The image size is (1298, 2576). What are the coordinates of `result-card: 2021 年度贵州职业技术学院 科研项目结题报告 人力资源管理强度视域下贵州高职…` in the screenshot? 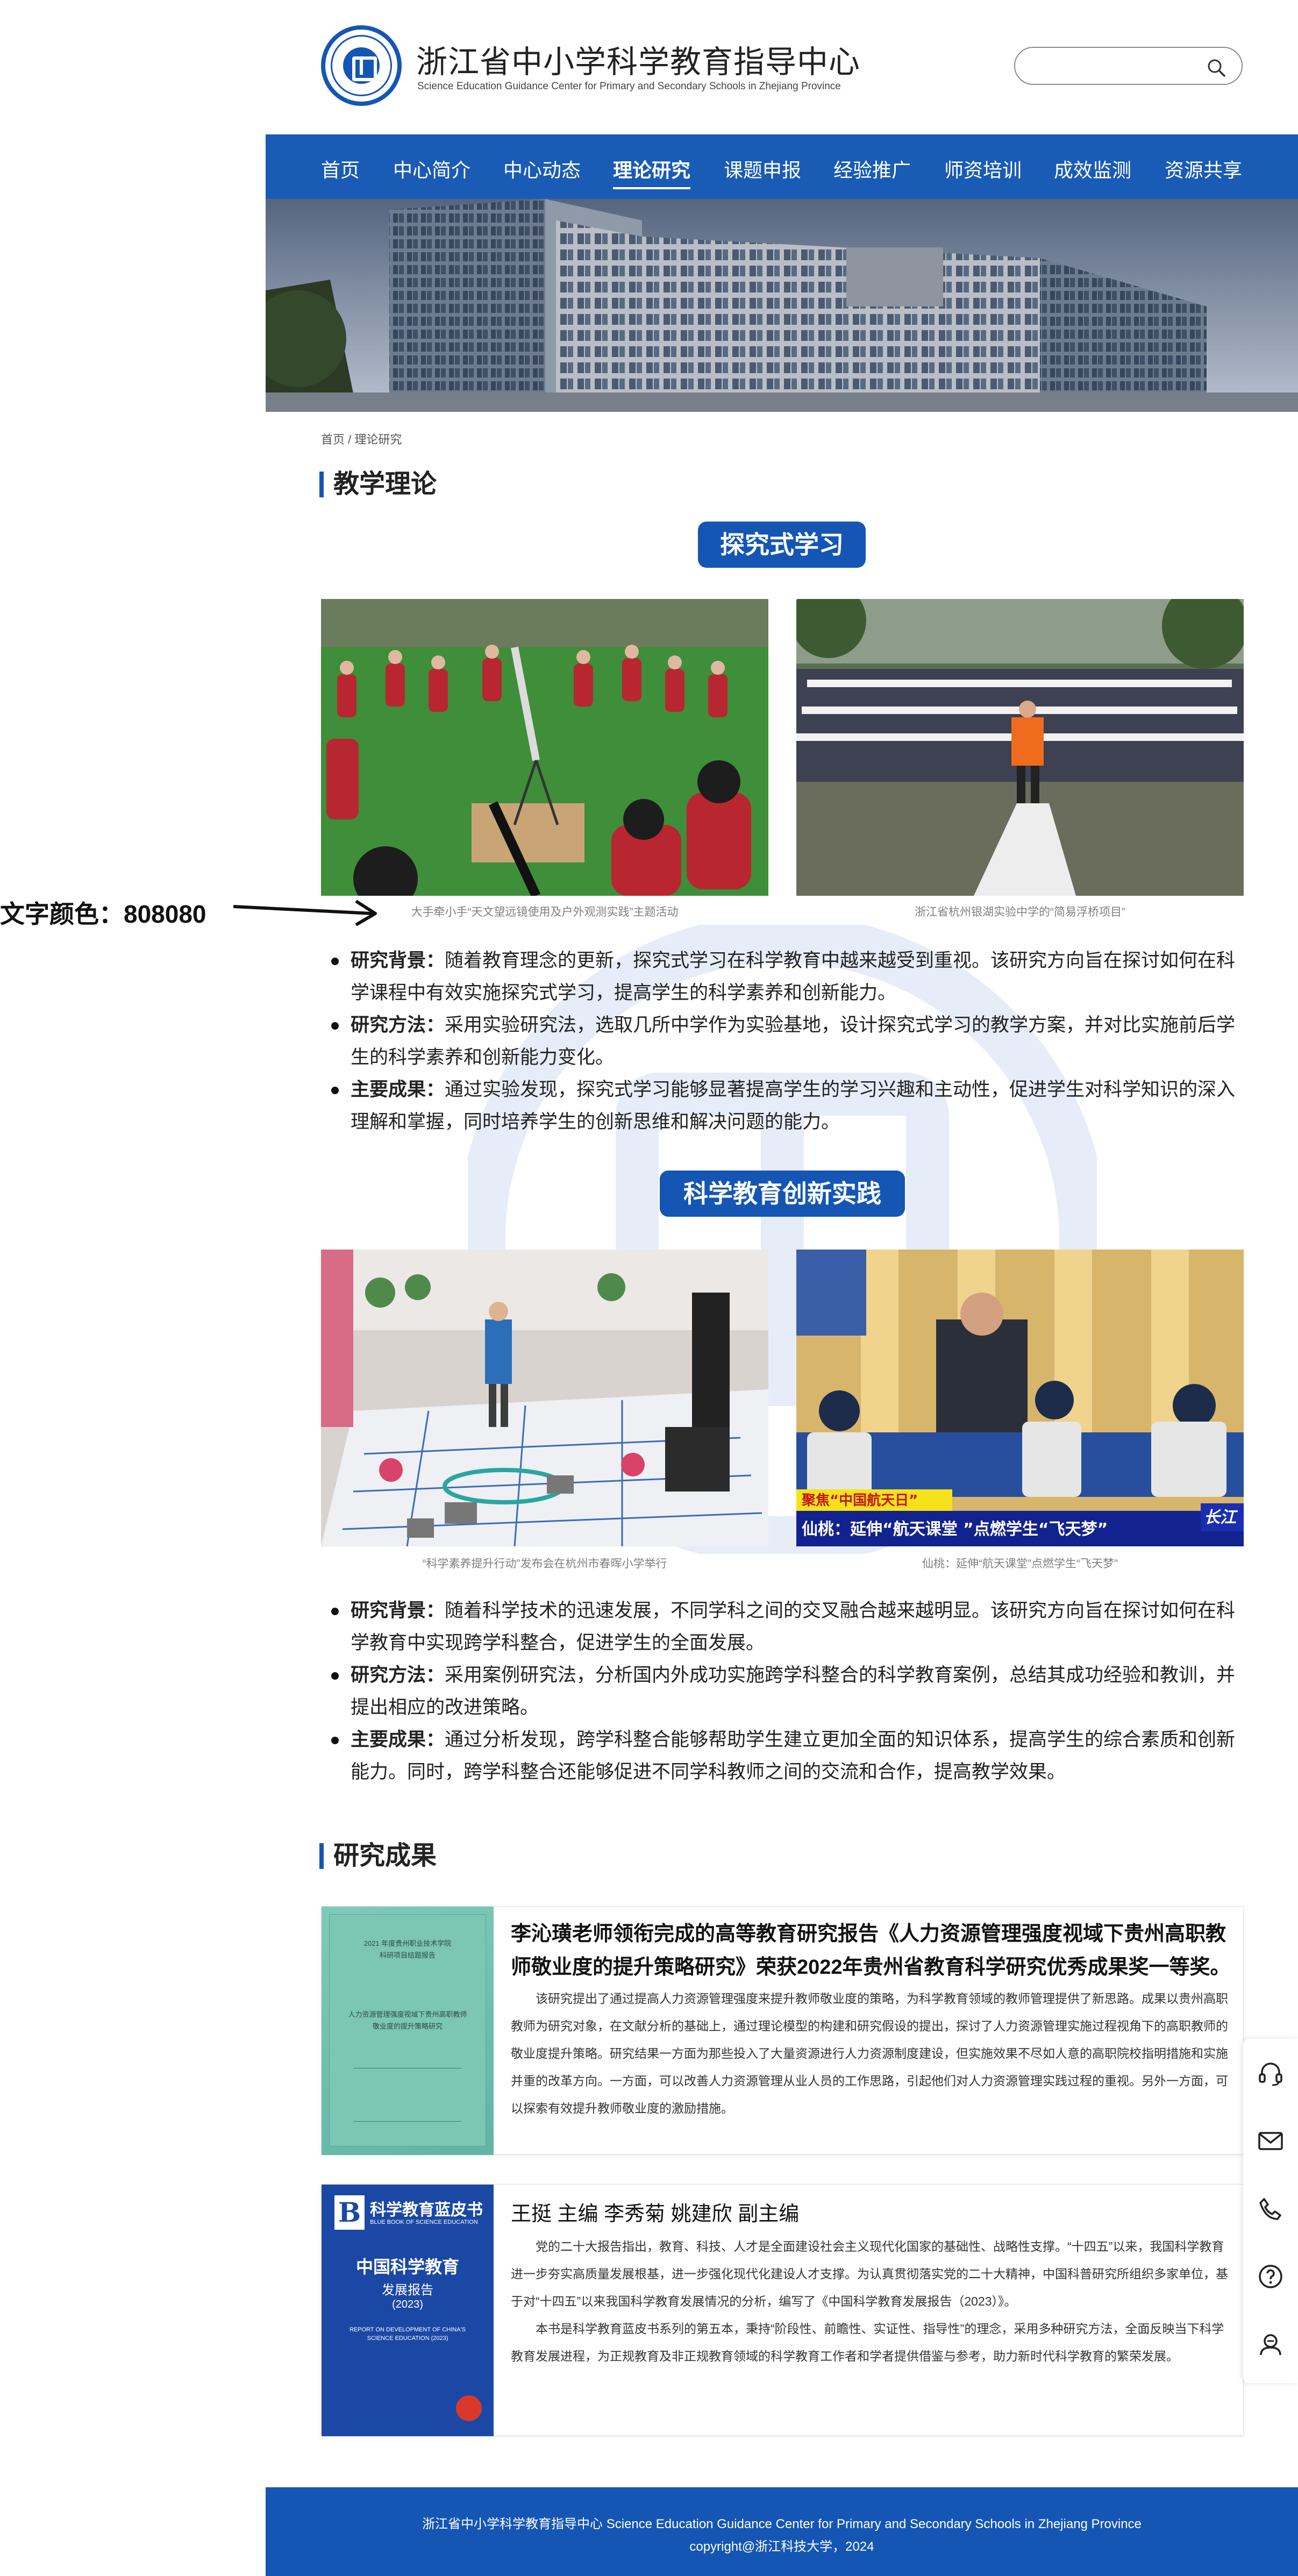 It's located at (783, 2030).